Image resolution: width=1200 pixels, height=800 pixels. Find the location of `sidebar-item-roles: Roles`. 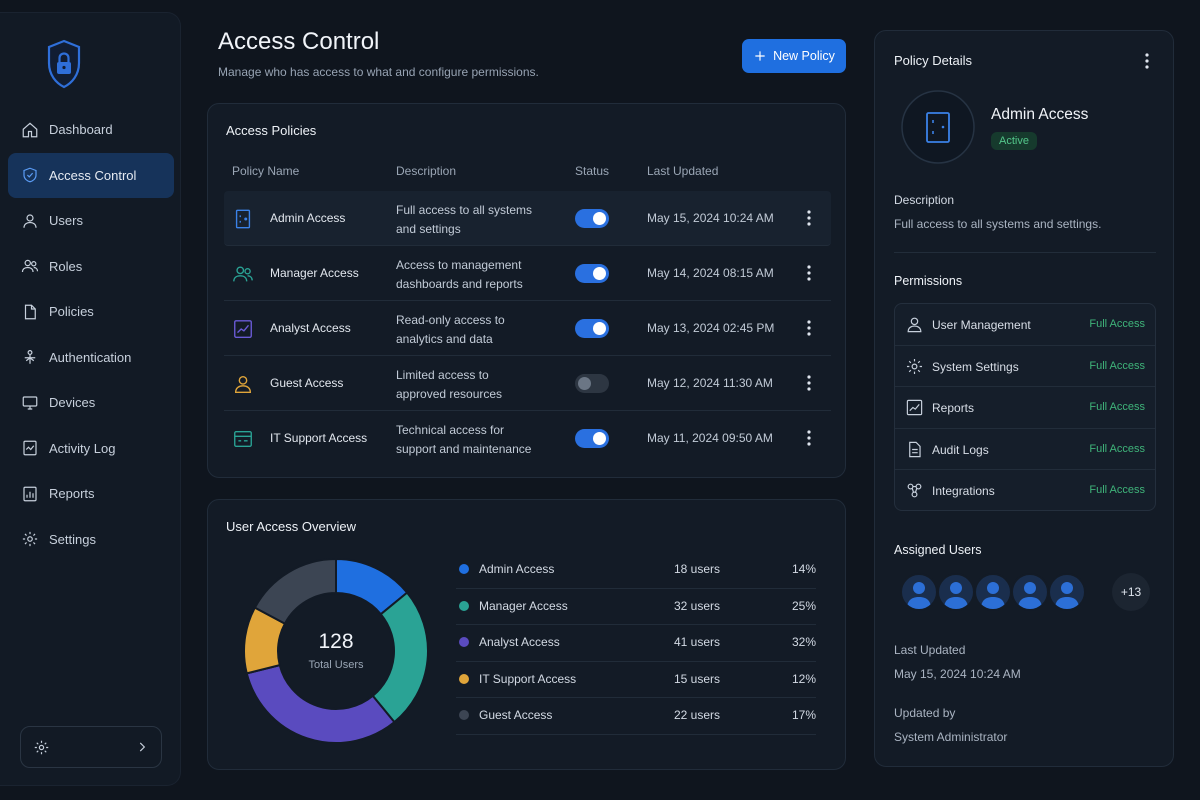

sidebar-item-roles: Roles is located at coordinates (91, 267).